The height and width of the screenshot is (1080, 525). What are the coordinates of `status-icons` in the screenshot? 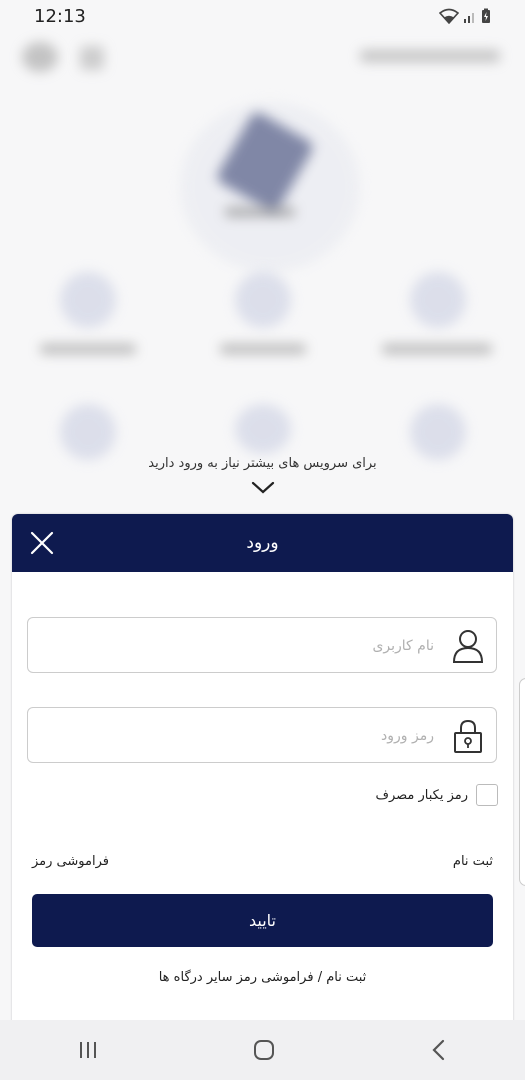 It's located at (465, 16).